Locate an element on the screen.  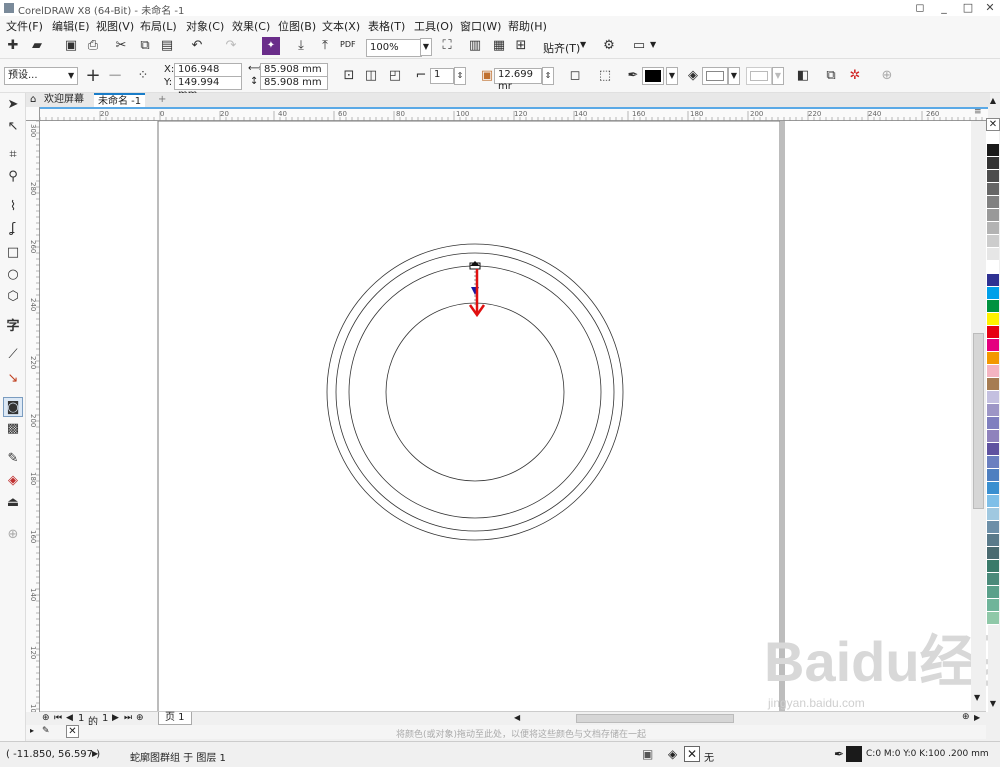
smart-fill-icon: ⏏ is located at coordinates (13, 503).